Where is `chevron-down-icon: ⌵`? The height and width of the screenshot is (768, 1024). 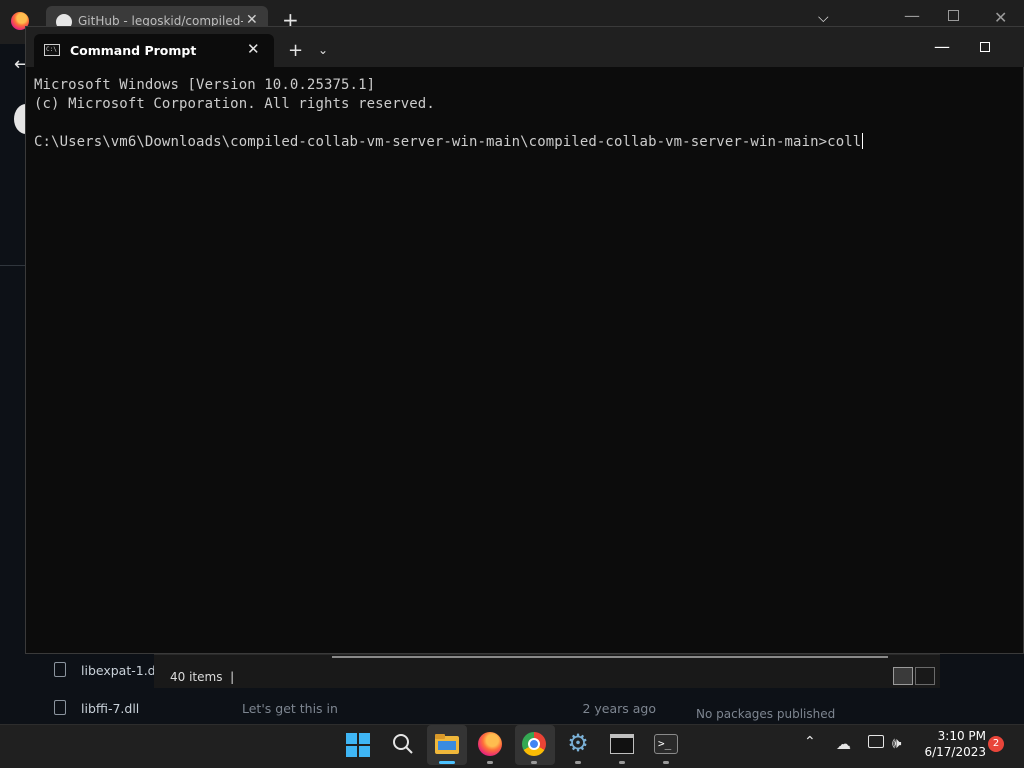
chevron-down-icon: ⌵ is located at coordinates (823, 18).